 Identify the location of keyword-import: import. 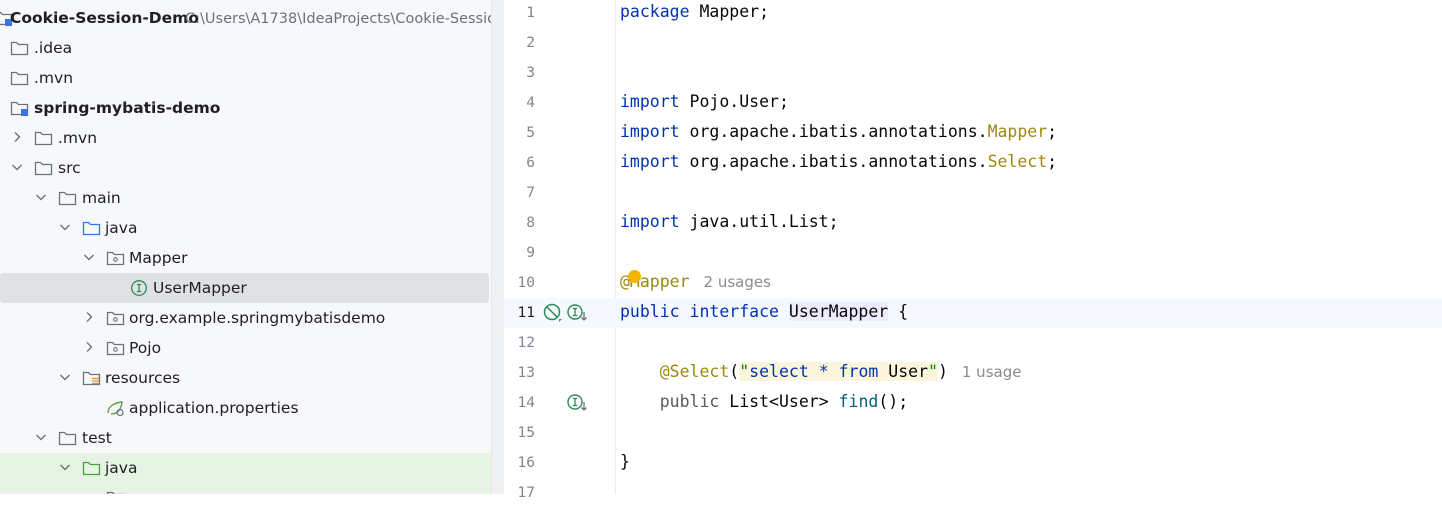
(650, 131).